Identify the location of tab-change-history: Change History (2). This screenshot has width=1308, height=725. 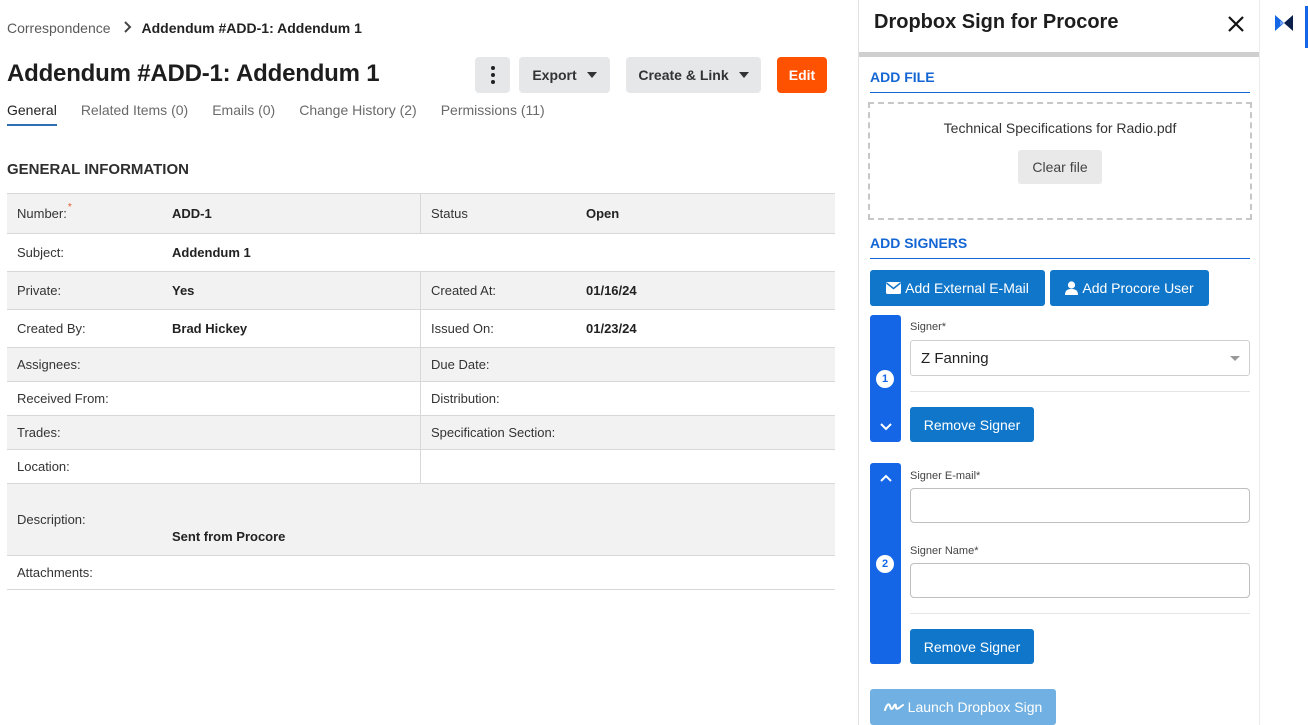
(358, 114).